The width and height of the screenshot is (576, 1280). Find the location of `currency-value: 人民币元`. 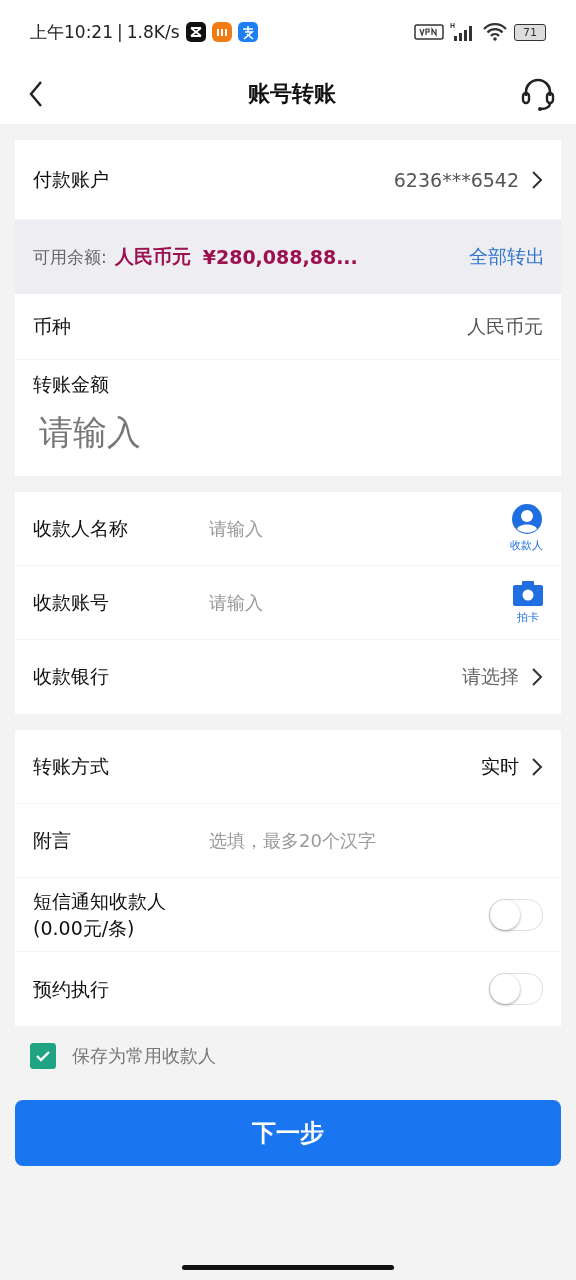

currency-value: 人民币元 is located at coordinates (505, 326).